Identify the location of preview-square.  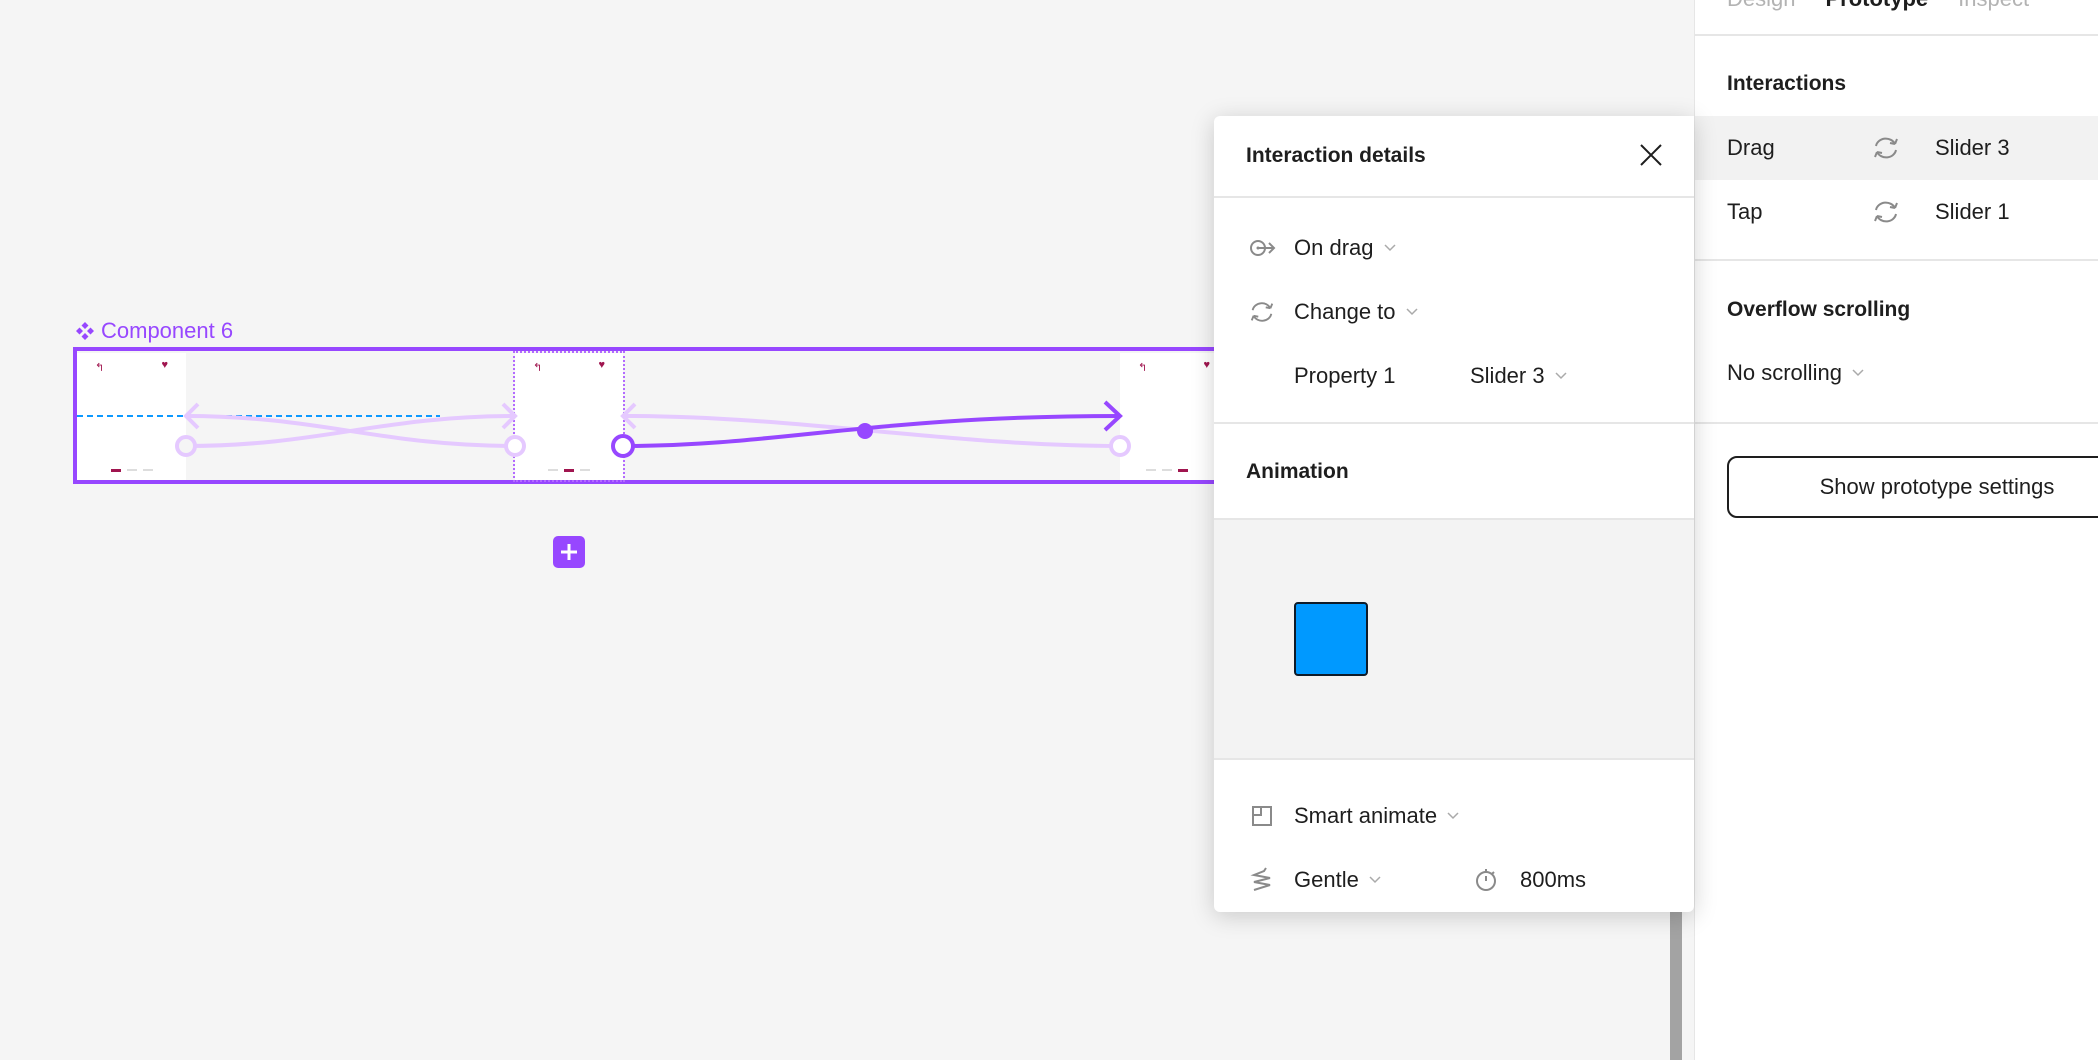
(1331, 639).